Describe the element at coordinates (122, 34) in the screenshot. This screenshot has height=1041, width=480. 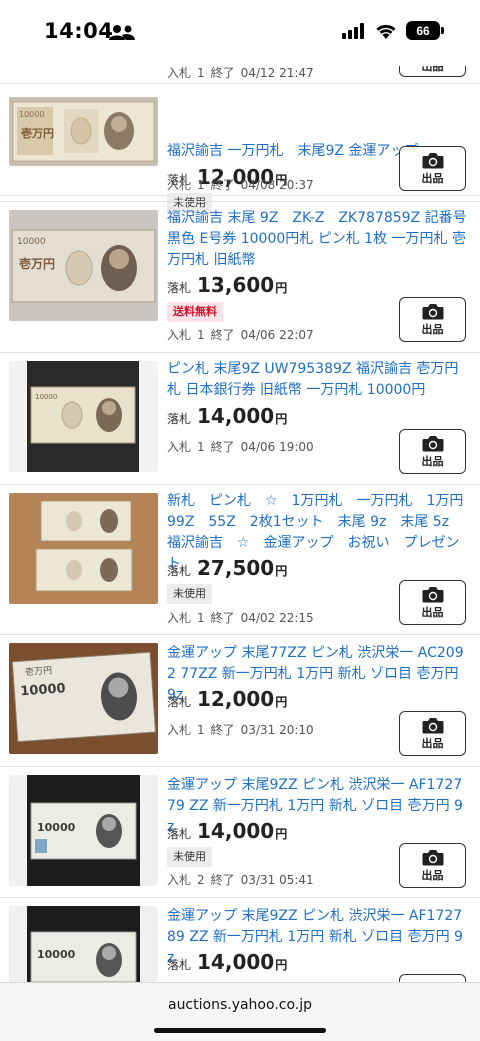
I see `people-icon` at that location.